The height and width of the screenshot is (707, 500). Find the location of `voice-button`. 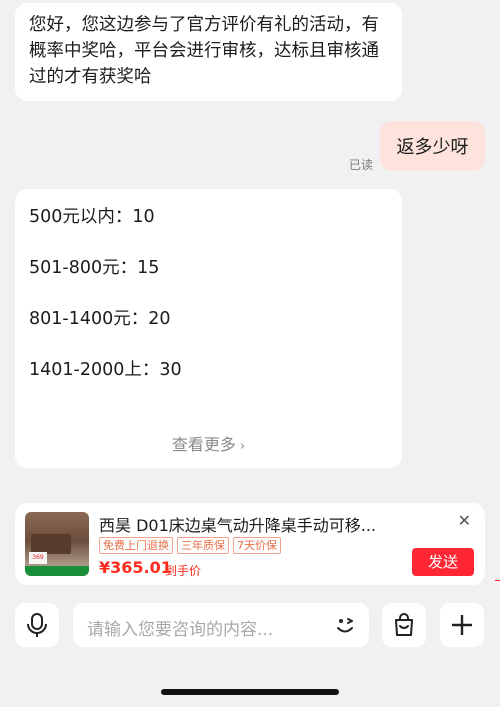

voice-button is located at coordinates (37, 625).